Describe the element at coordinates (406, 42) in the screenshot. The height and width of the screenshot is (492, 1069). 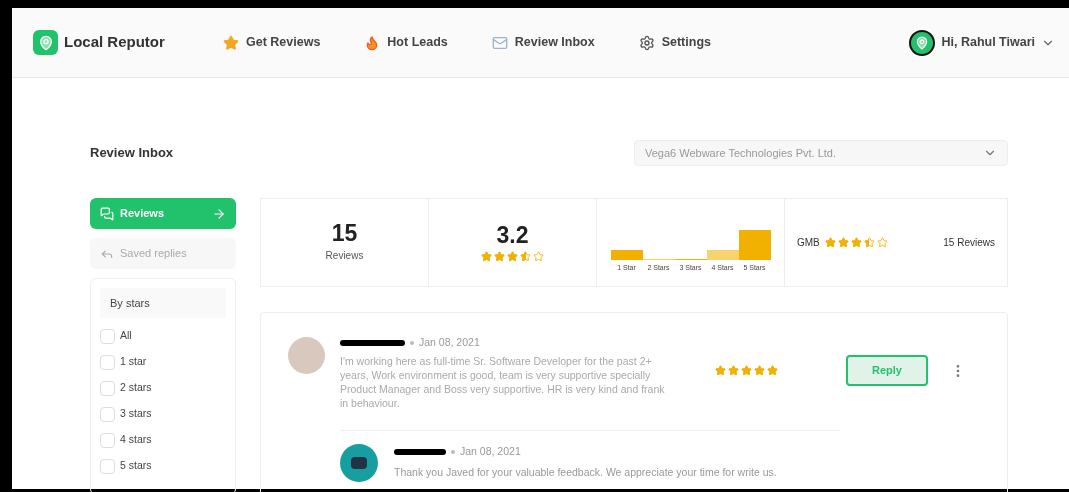
I see `nav-link: Hot Leads` at that location.